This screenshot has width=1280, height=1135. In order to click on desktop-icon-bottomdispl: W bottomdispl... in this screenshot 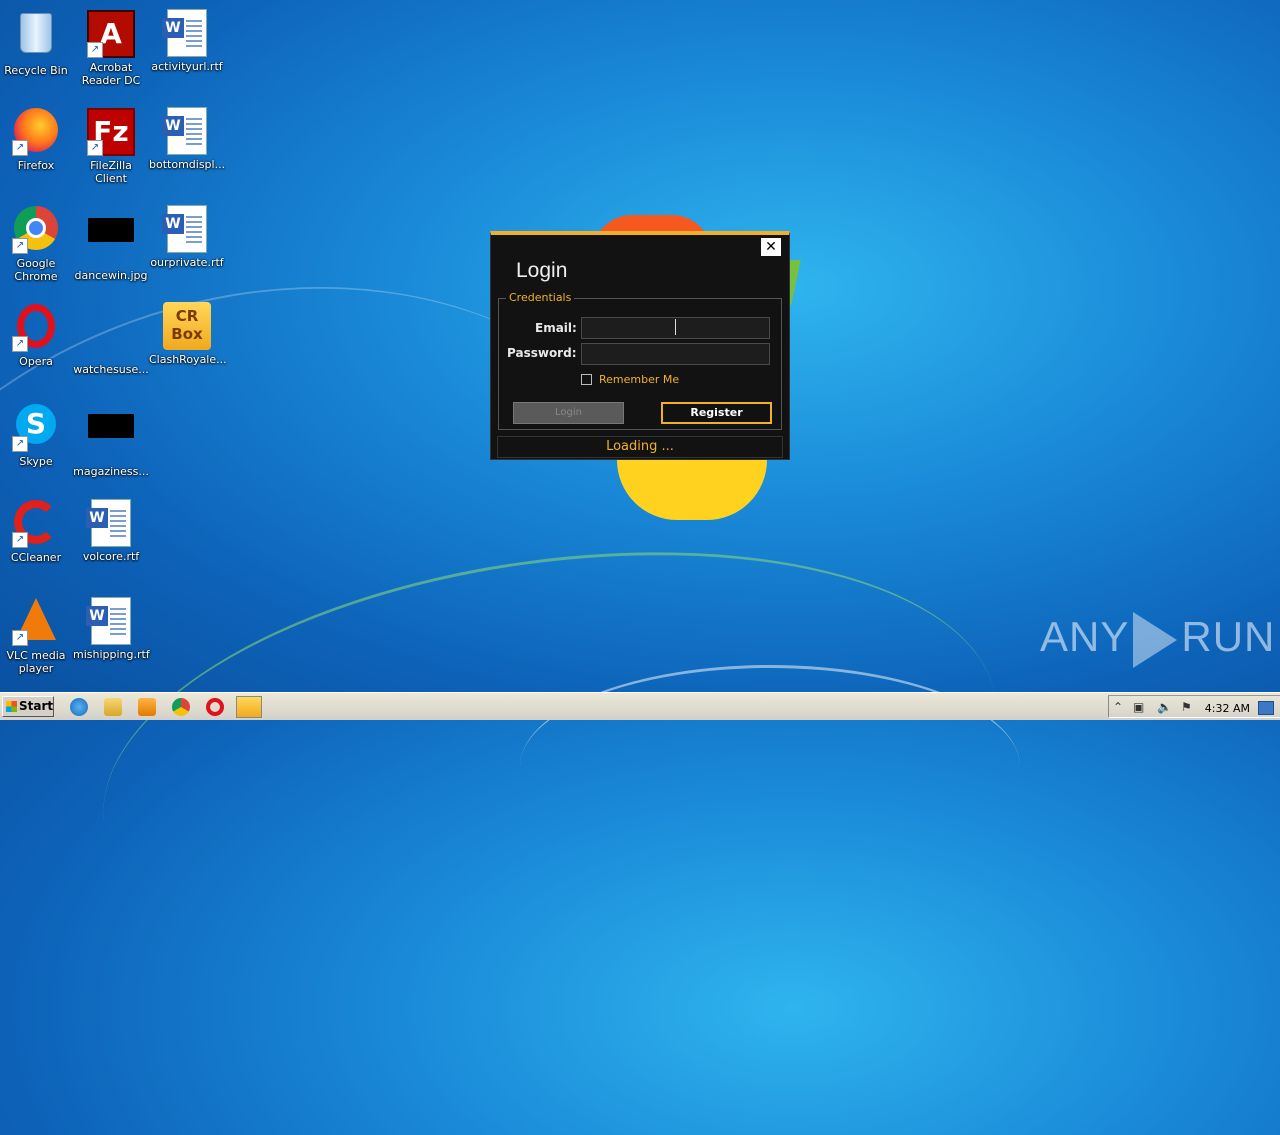, I will do `click(187, 138)`.